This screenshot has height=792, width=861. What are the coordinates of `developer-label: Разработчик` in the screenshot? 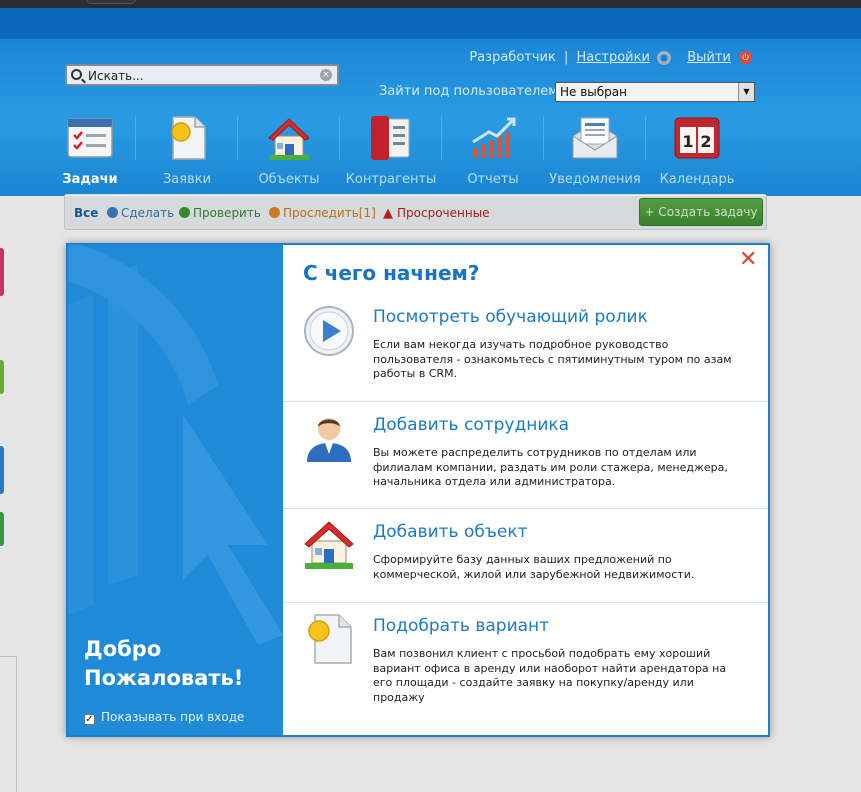 It's located at (512, 57).